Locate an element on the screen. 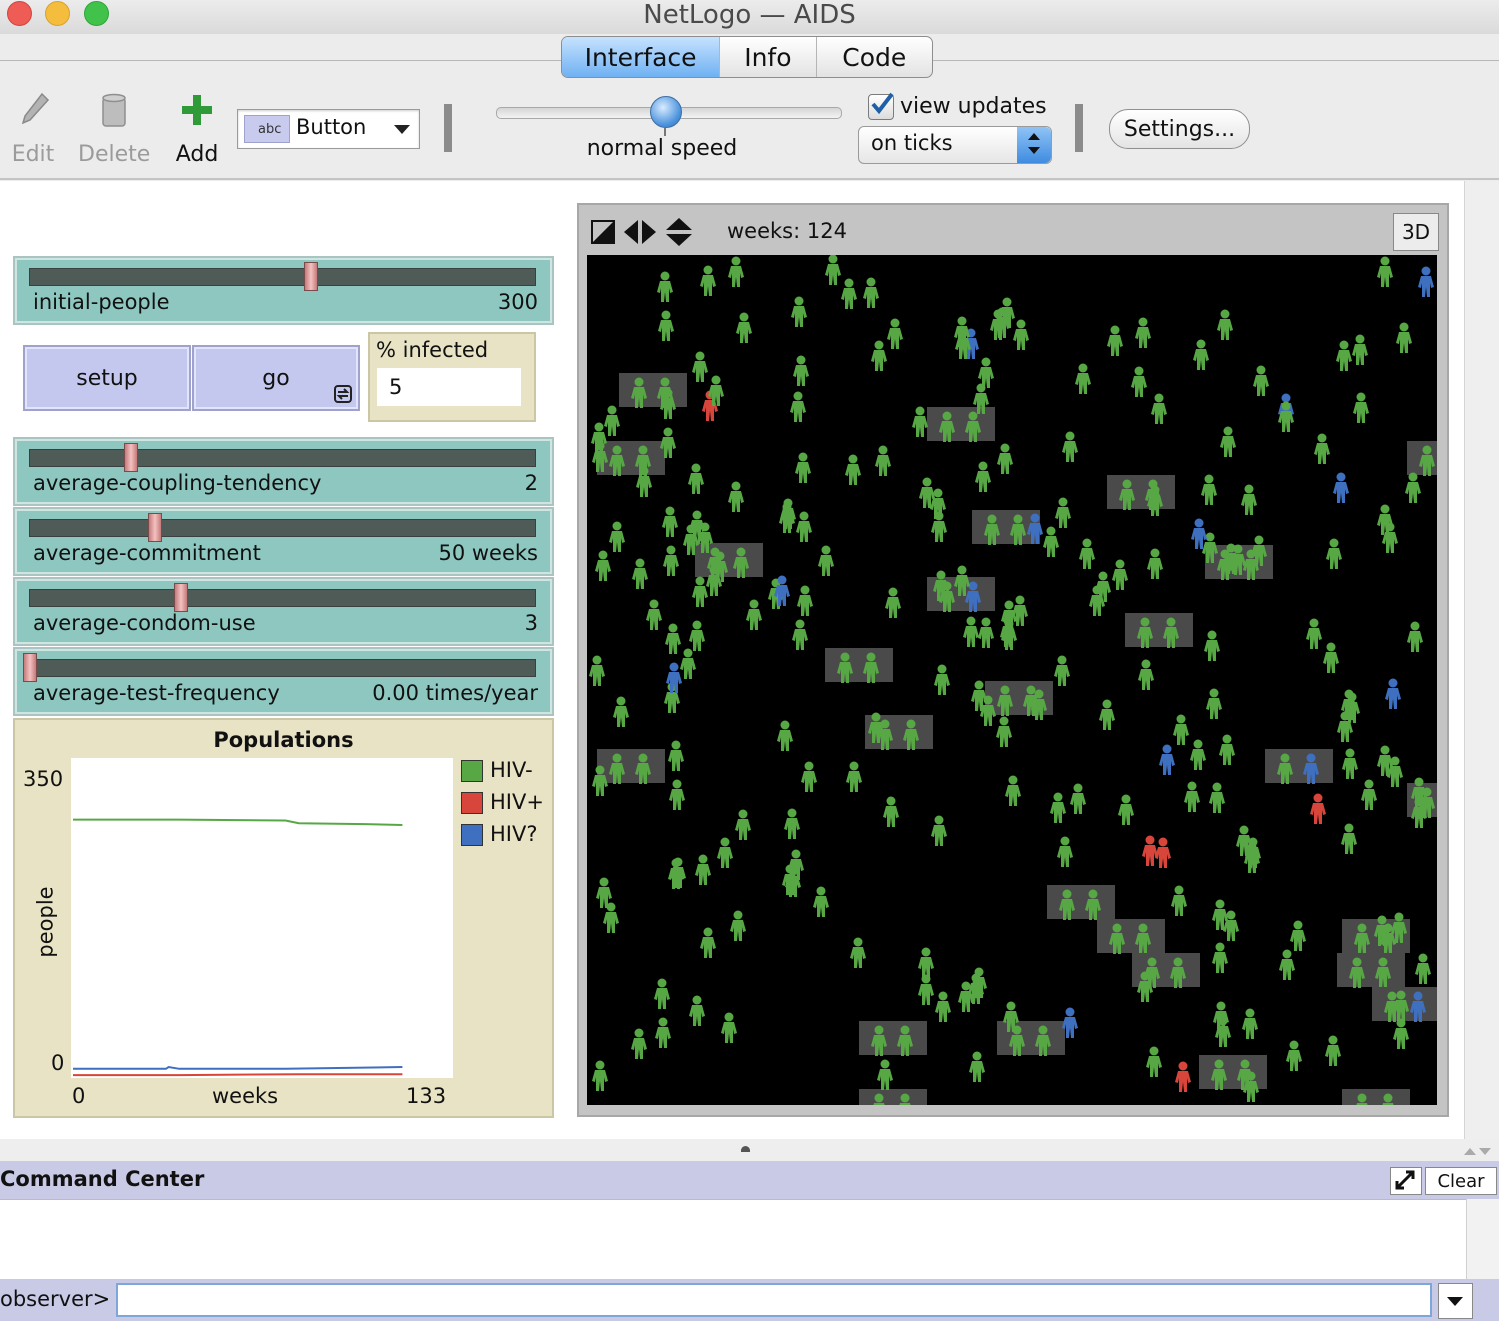 The height and width of the screenshot is (1321, 1499). speed-slider-thumb is located at coordinates (666, 112).